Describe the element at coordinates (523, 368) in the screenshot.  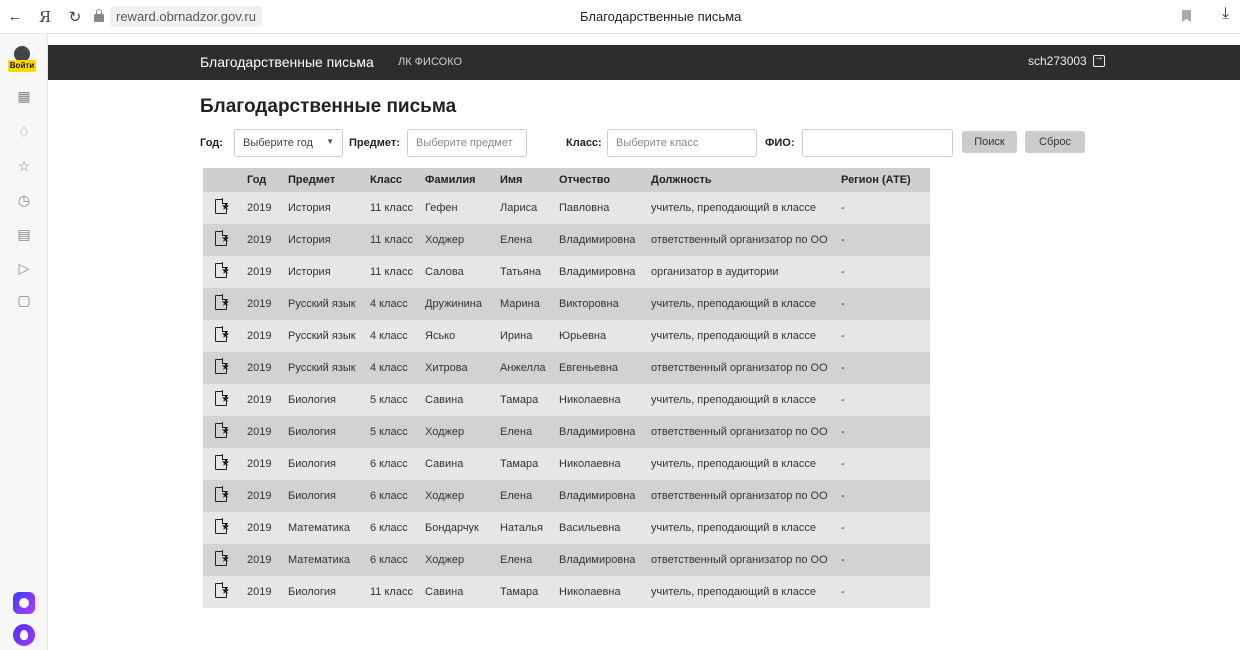
I see `cell-firstname: Анжелла` at that location.